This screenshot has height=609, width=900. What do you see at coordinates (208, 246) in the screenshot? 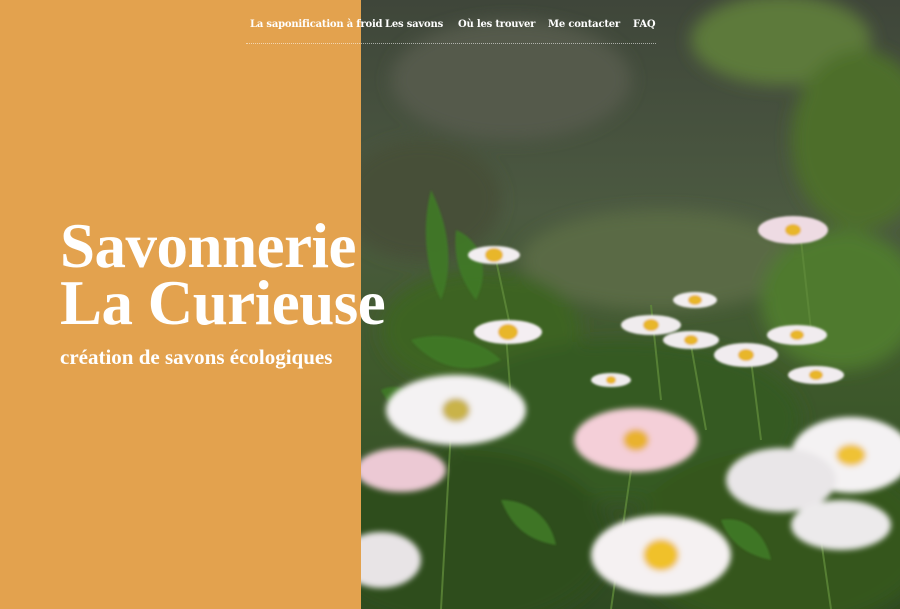
I see `site-title-line-1: Savonnerie` at bounding box center [208, 246].